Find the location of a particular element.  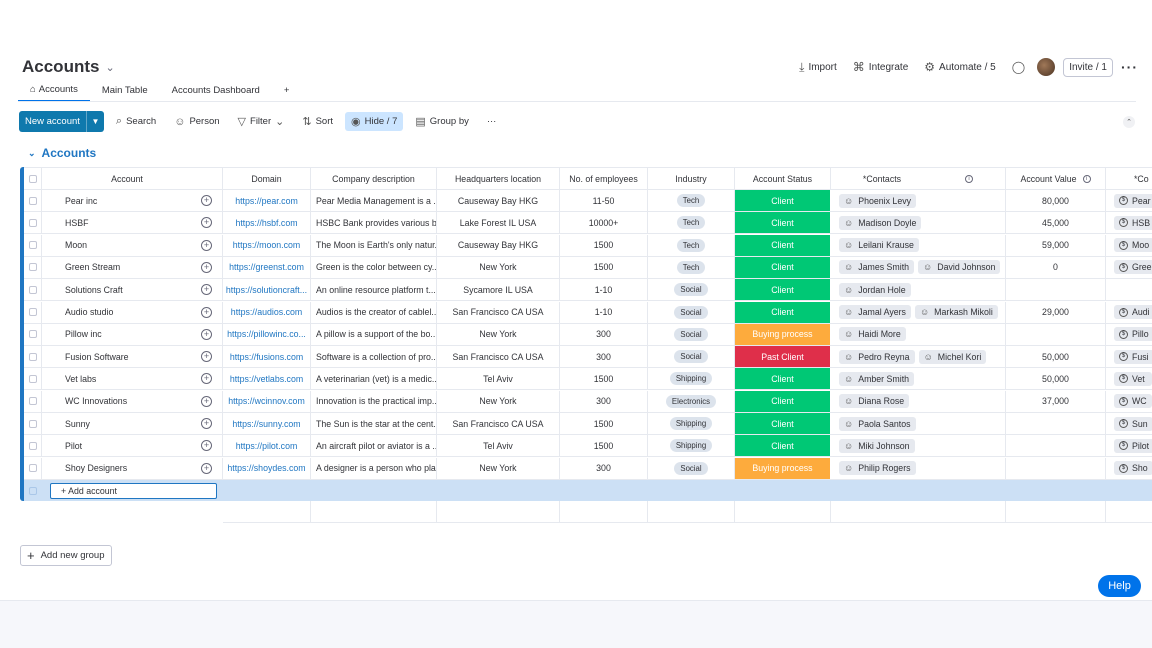

company-chip: $ Pilot is located at coordinates (1133, 445).